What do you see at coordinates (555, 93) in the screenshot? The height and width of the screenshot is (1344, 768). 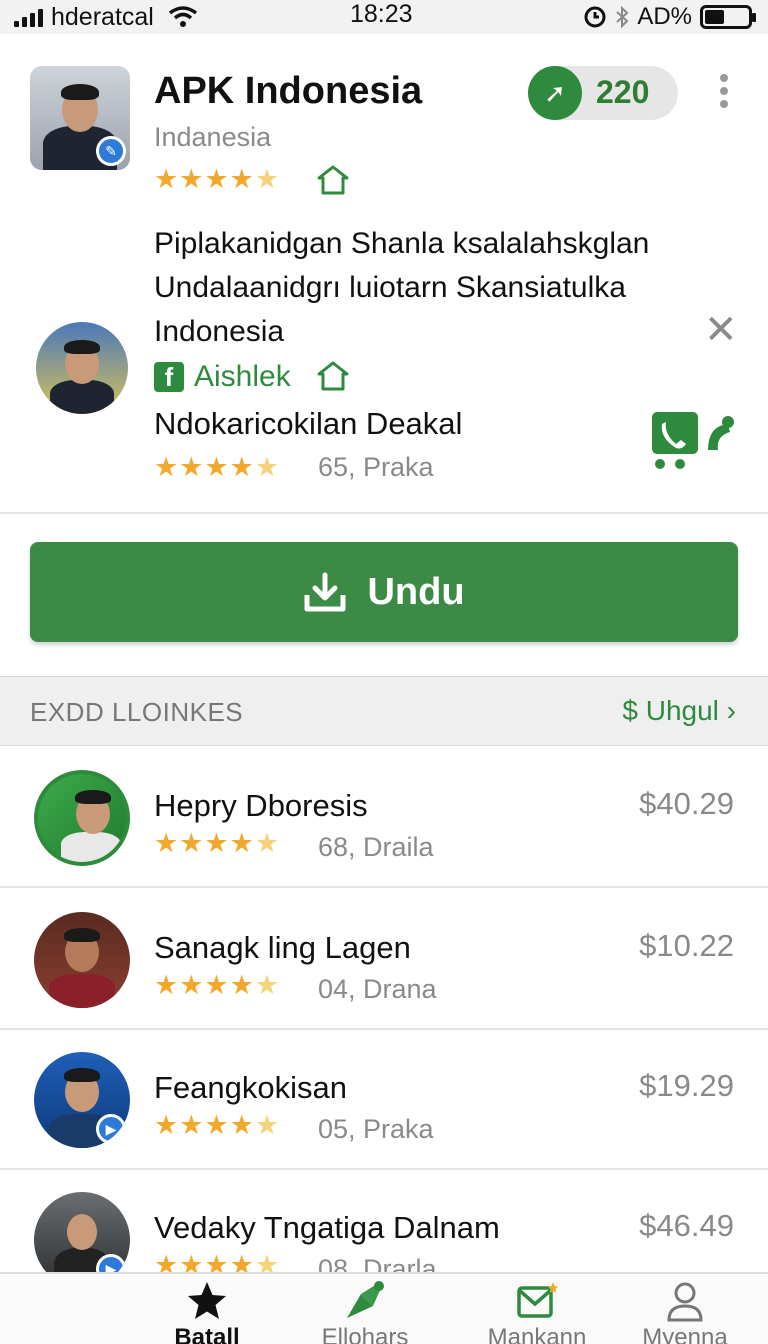 I see `arrow-icon: ➚` at bounding box center [555, 93].